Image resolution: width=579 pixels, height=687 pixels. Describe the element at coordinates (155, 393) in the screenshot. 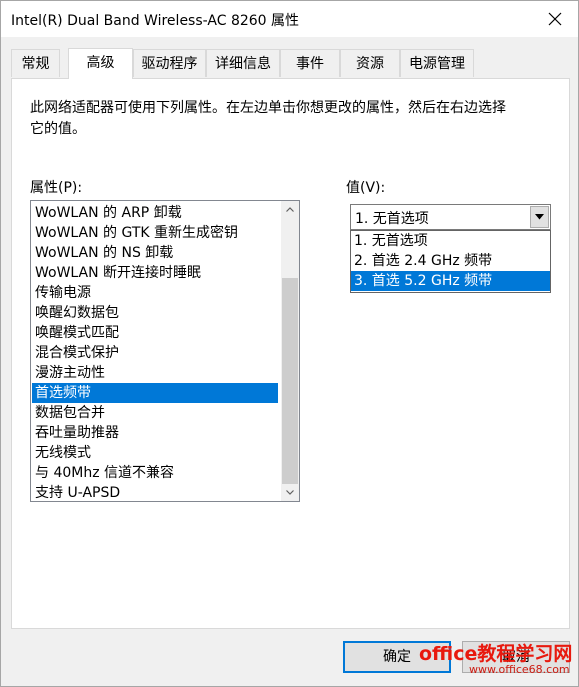

I see `property-item-selected: 首选频带` at that location.